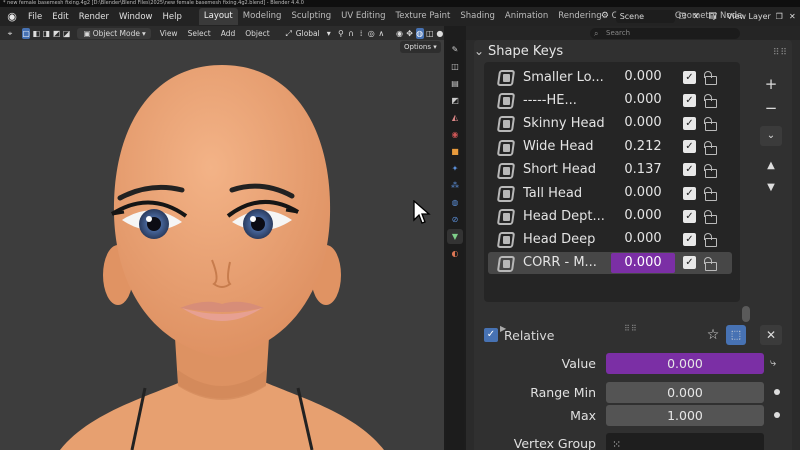 The height and width of the screenshot is (450, 800). Describe the element at coordinates (610, 262) in the screenshot. I see `shape-key-row: CORR - M... 0.000 ✓` at that location.